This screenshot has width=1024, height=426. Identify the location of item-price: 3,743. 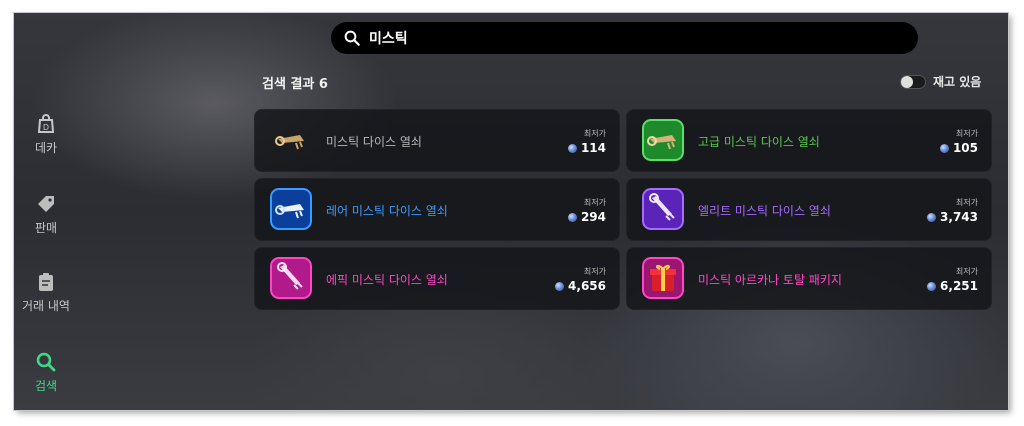
(952, 217).